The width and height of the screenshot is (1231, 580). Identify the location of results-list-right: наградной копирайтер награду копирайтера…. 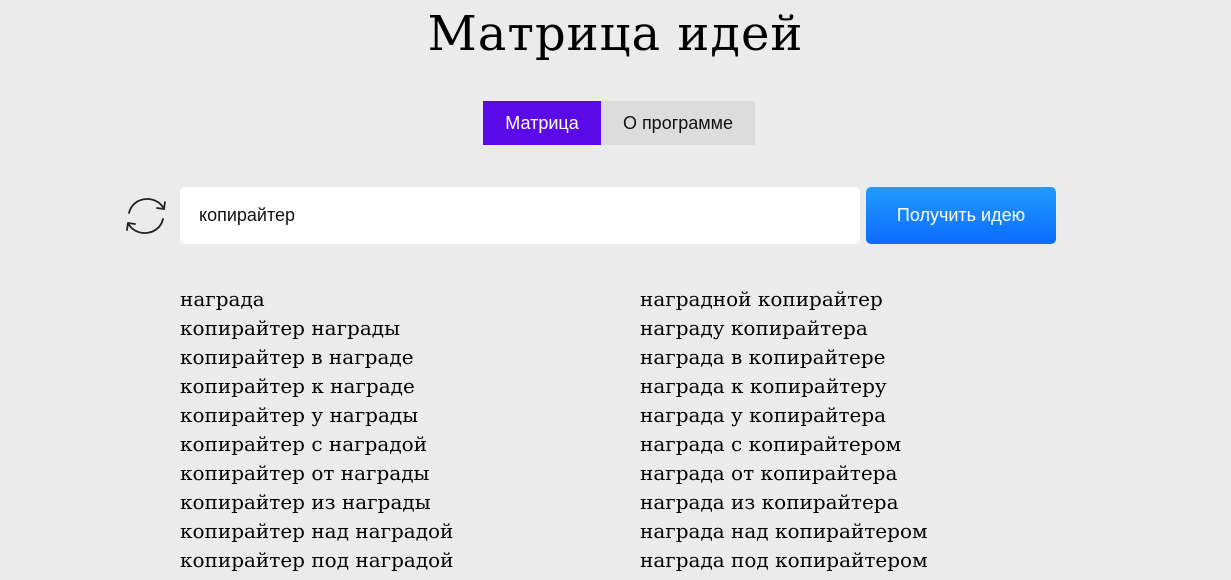
(784, 430).